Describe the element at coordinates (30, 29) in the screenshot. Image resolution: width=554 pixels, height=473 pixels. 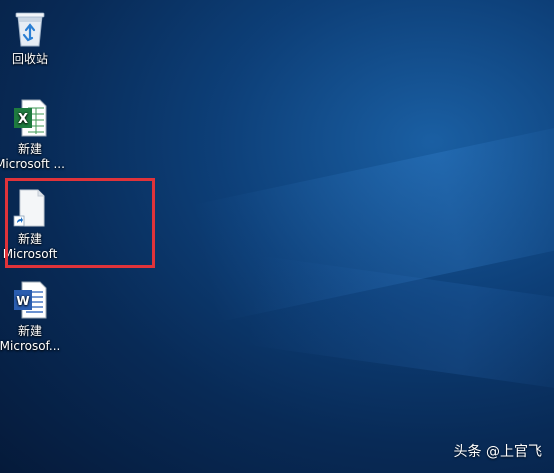
I see `recycle-bin-icon` at that location.